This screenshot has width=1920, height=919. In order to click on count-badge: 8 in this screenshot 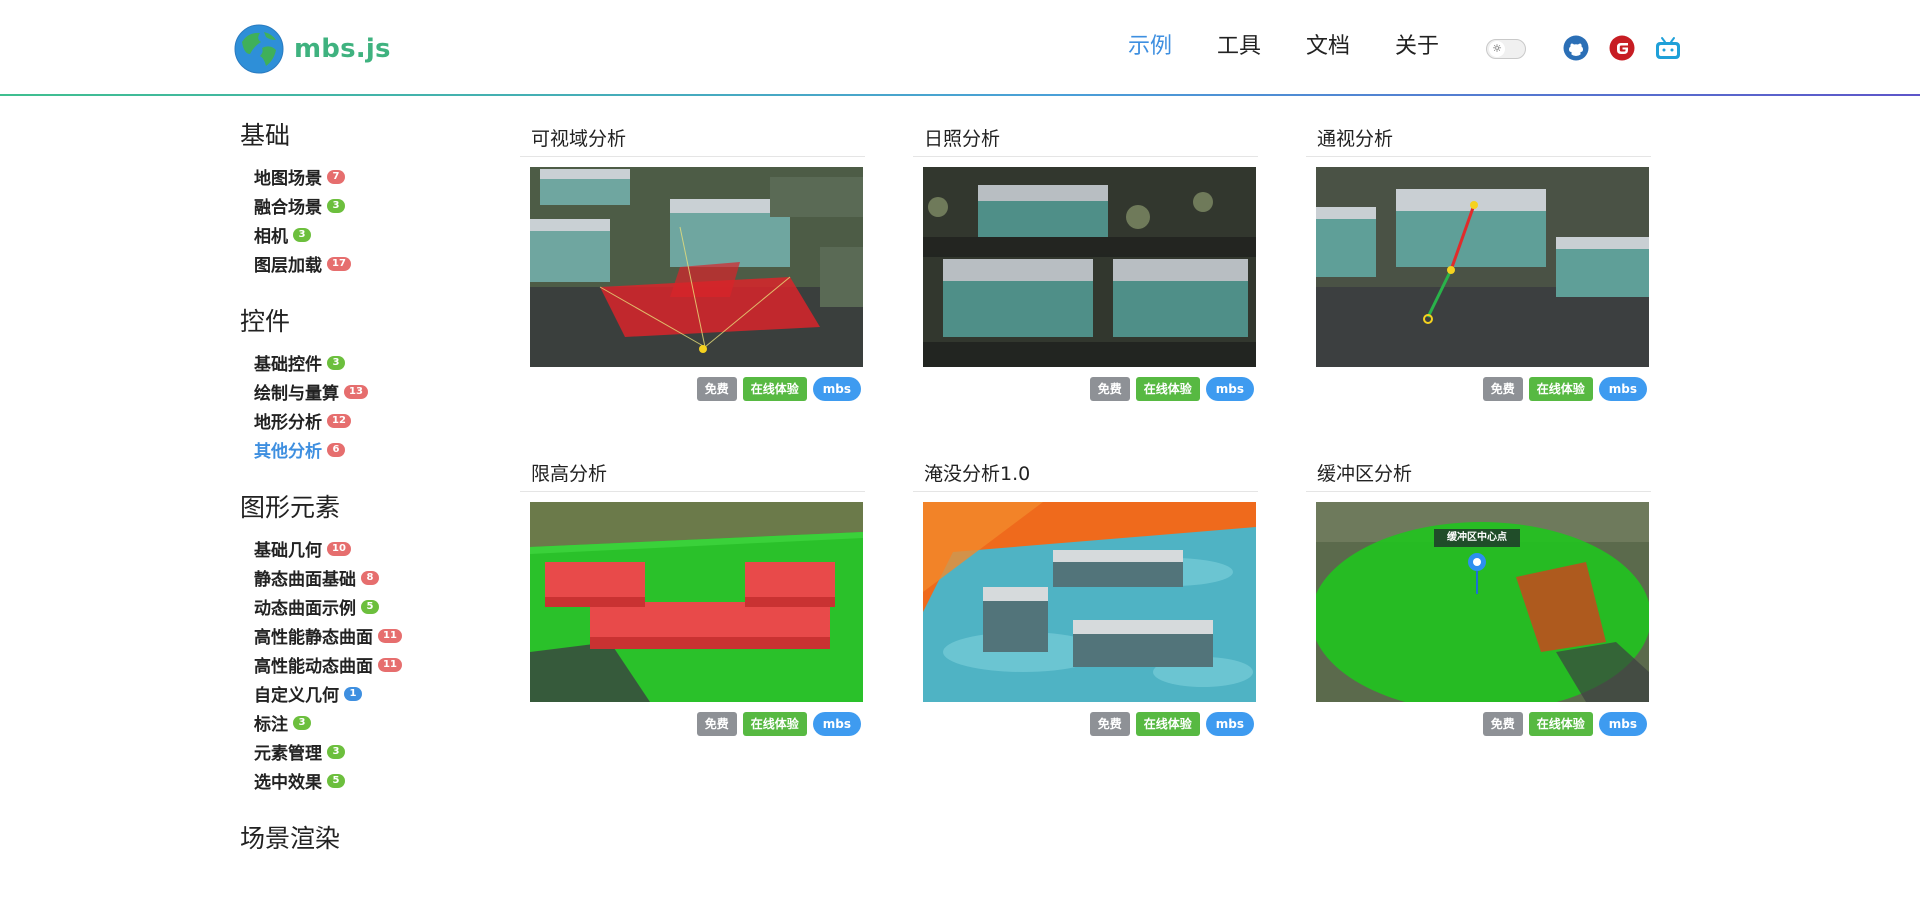, I will do `click(370, 577)`.